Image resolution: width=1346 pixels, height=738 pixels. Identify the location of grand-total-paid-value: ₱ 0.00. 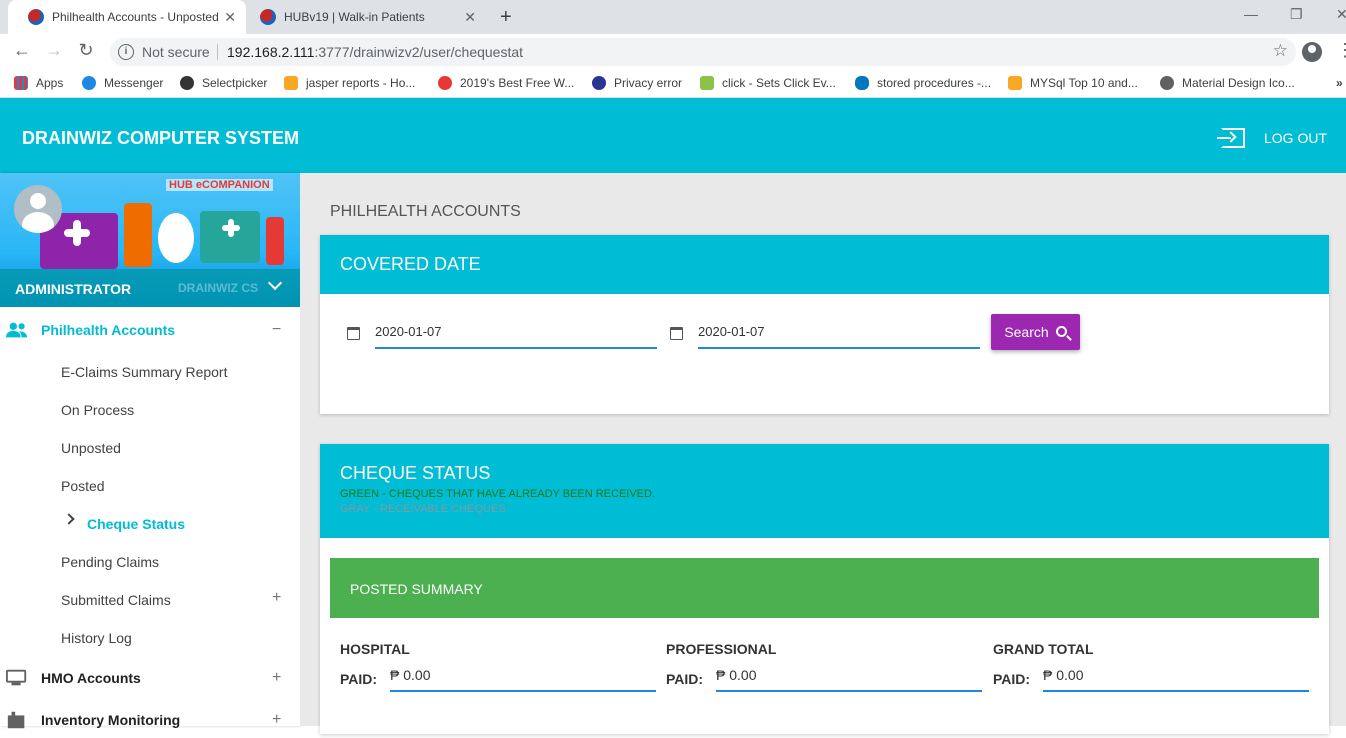
(1063, 675).